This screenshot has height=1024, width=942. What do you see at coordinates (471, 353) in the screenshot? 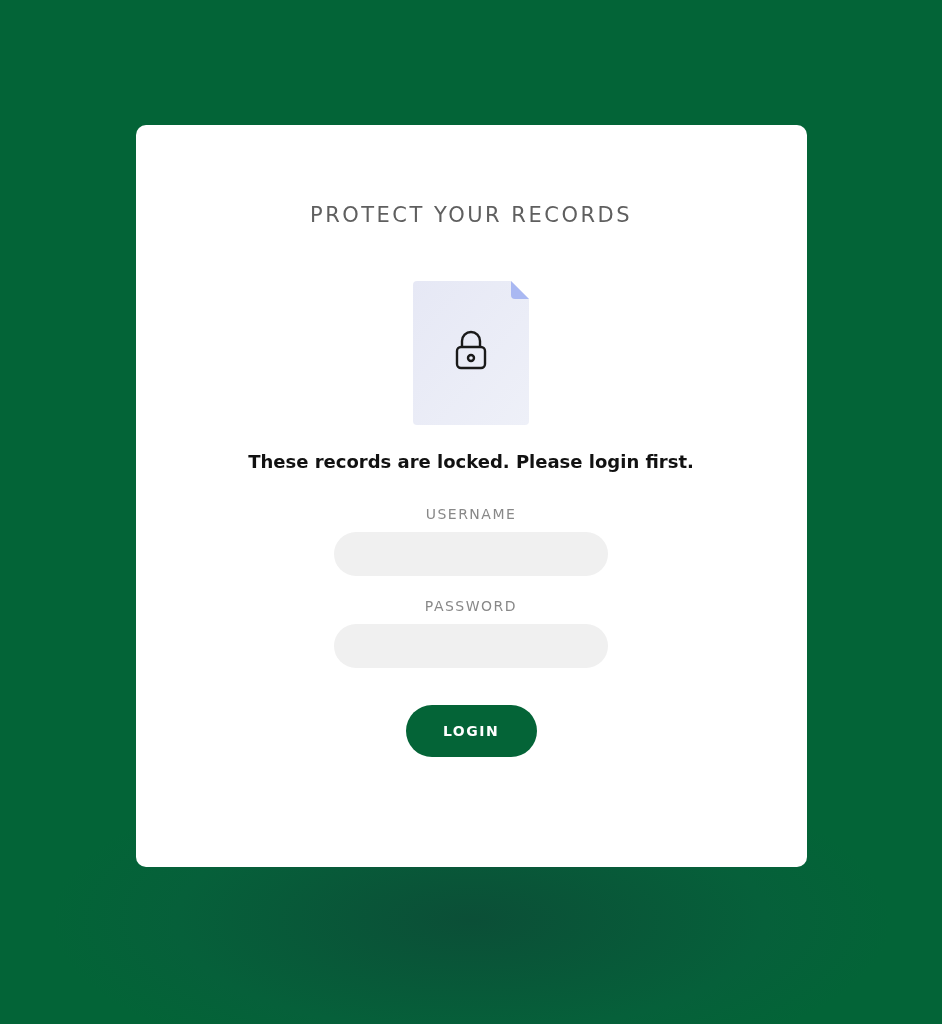
I see `locked-document-icon` at bounding box center [471, 353].